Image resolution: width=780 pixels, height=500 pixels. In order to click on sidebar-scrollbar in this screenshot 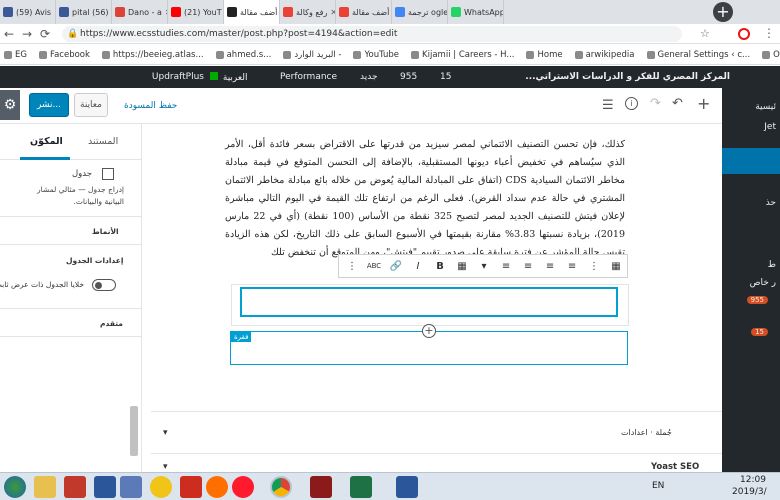, I will do `click(134, 431)`.